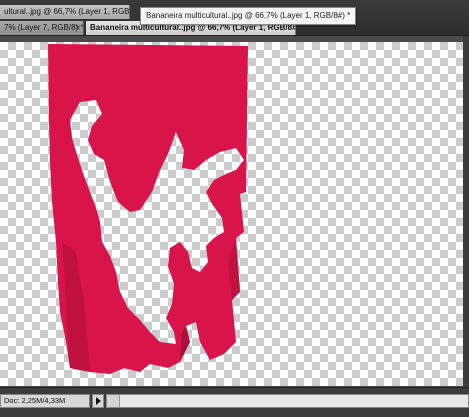 The width and height of the screenshot is (469, 417). What do you see at coordinates (77, 28) in the screenshot?
I see `close-icon: ×` at bounding box center [77, 28].